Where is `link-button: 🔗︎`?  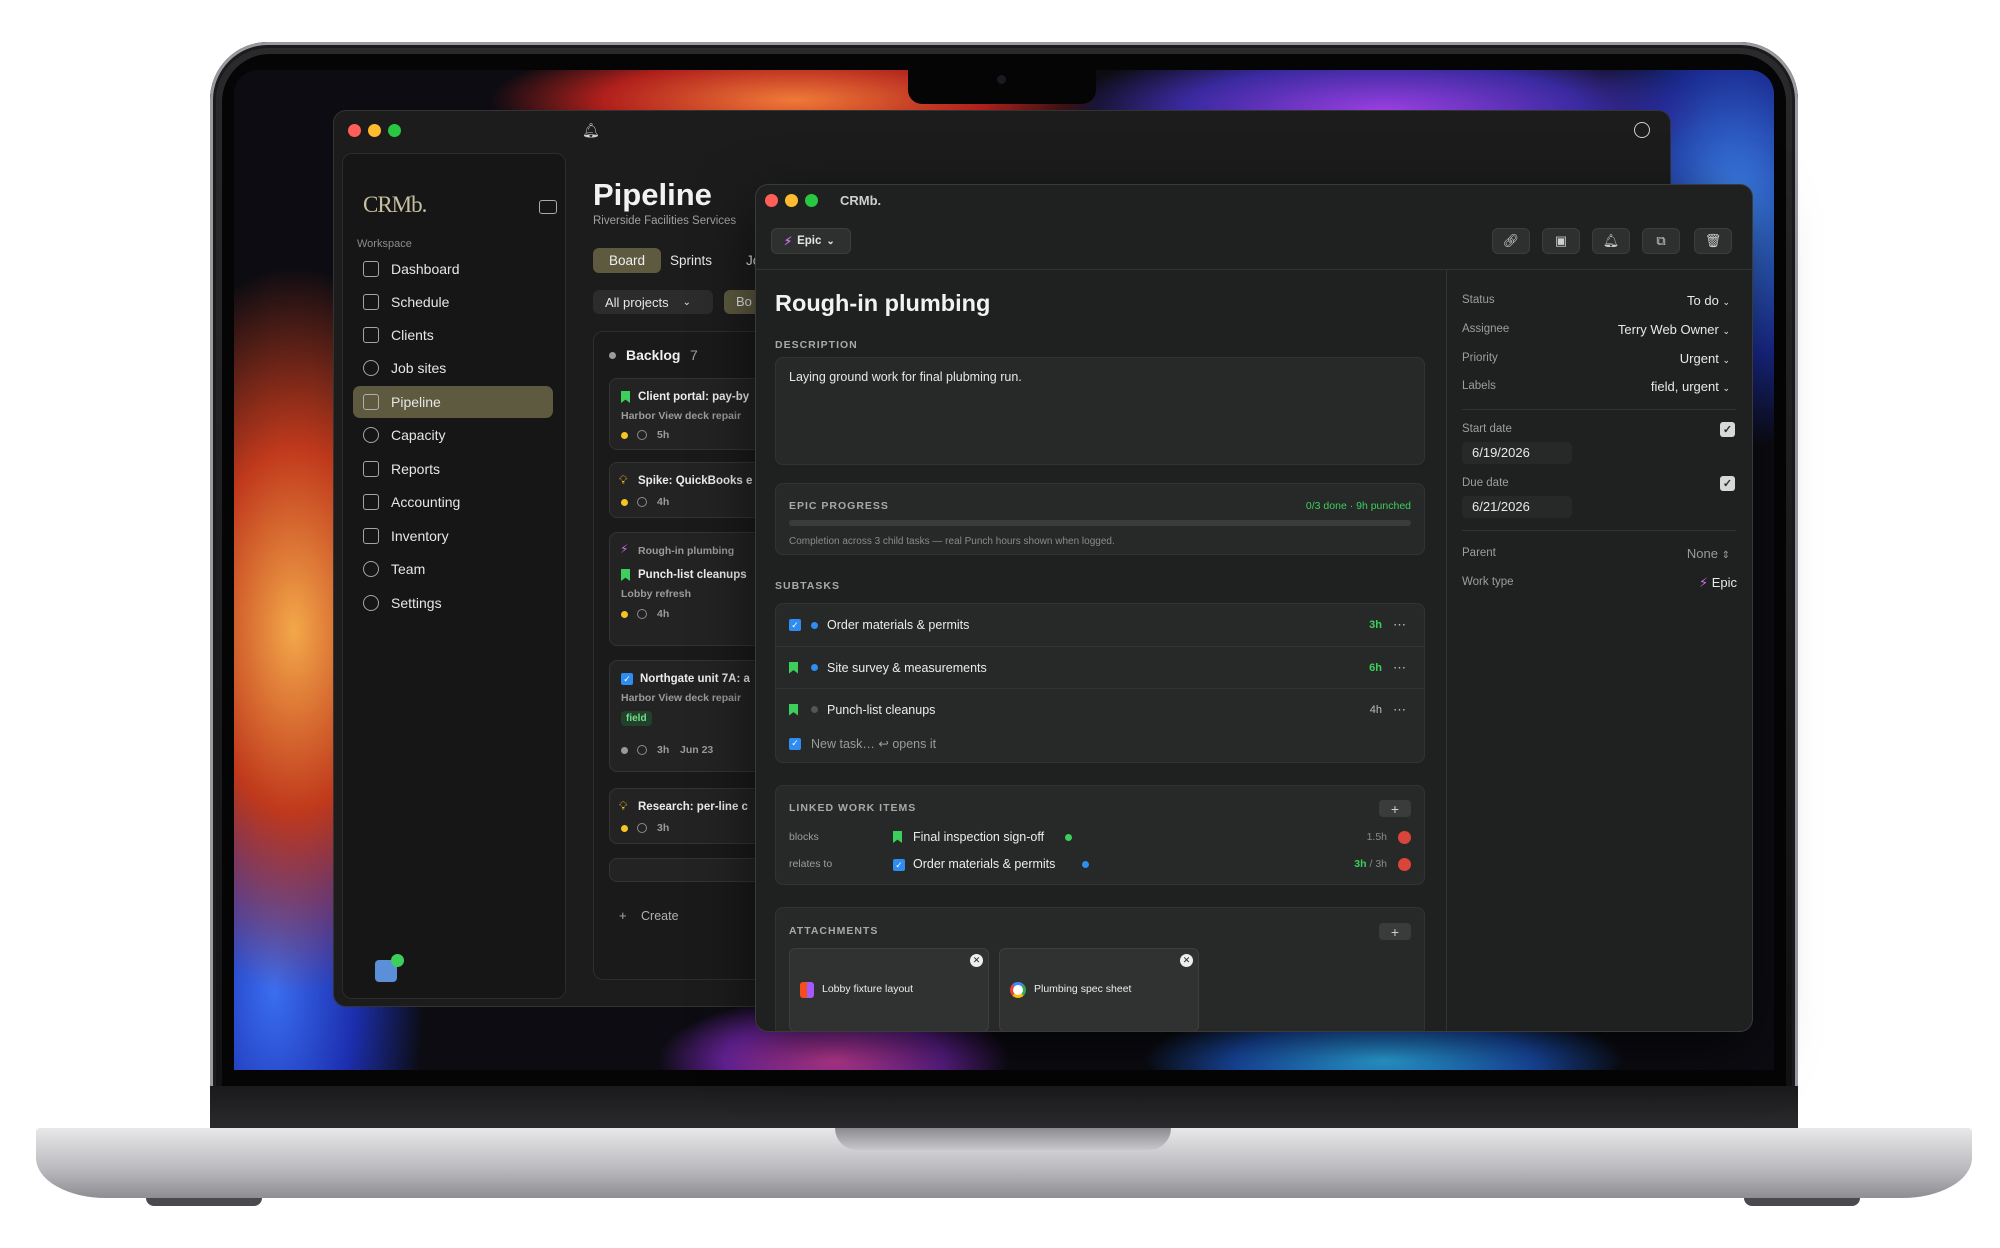
link-button: 🔗︎ is located at coordinates (1511, 241).